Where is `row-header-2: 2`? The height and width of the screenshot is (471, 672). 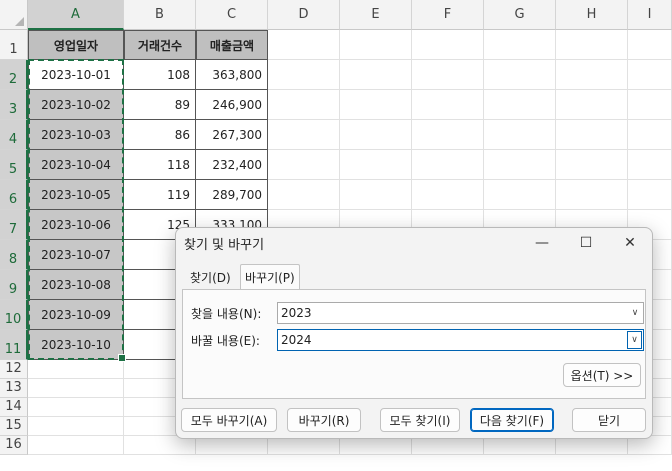 row-header-2: 2 is located at coordinates (14, 75).